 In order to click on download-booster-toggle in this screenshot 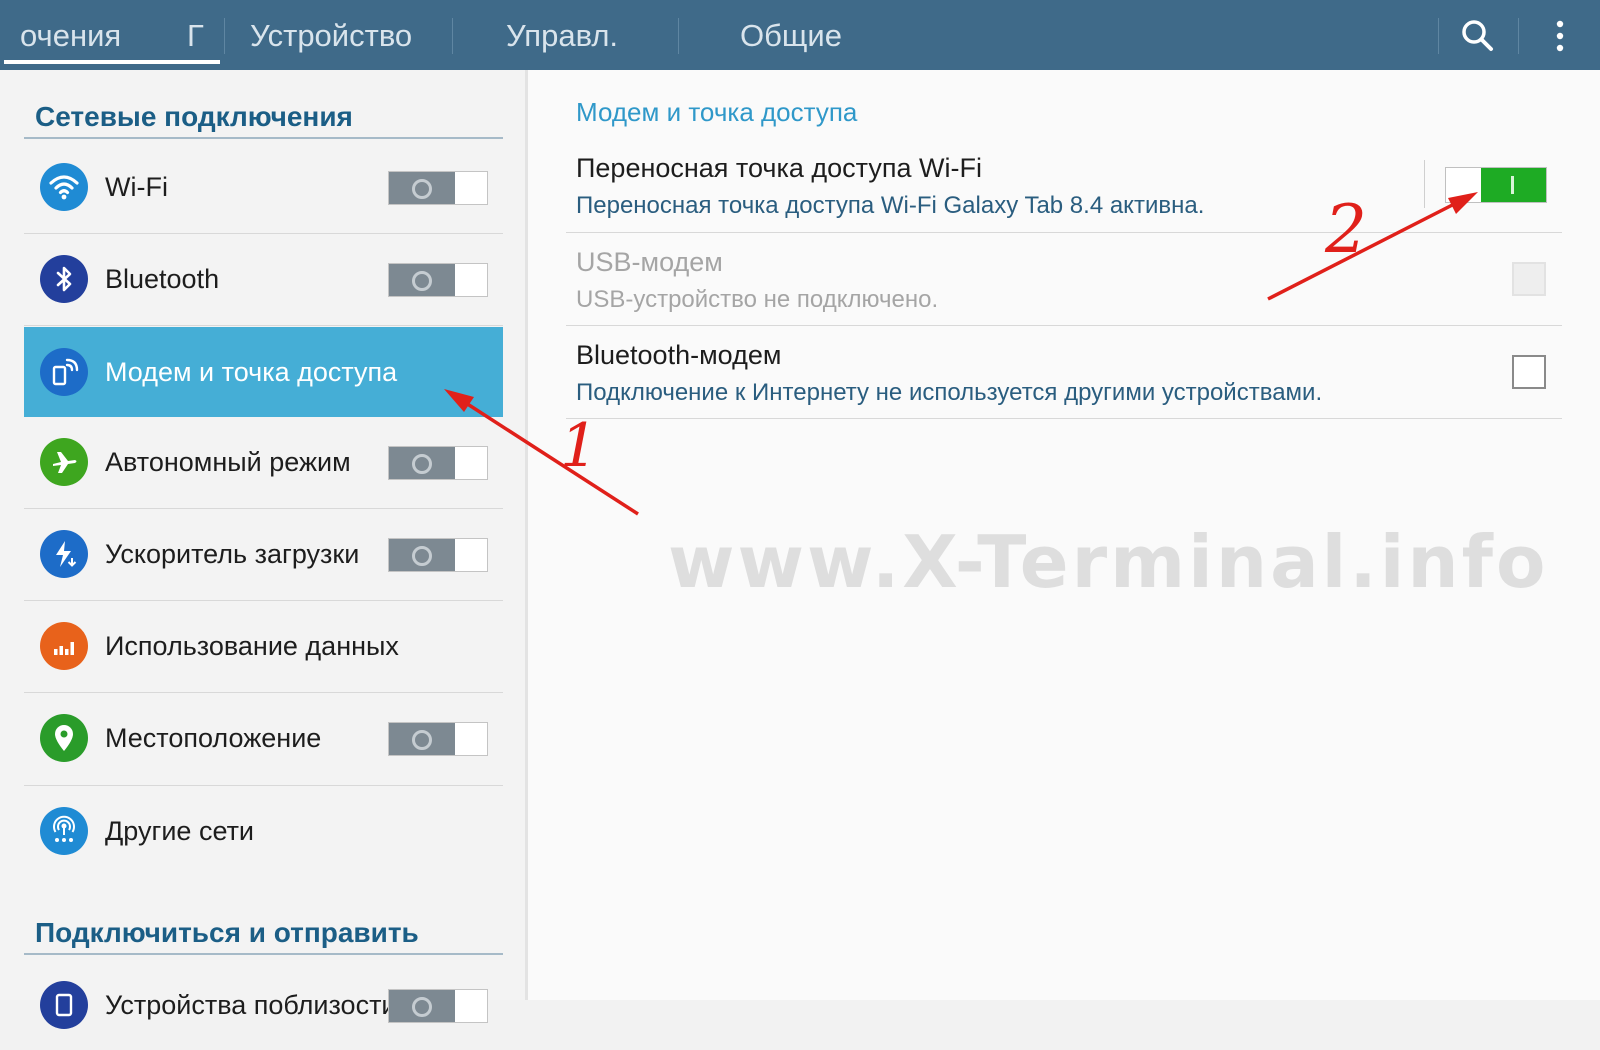, I will do `click(438, 555)`.